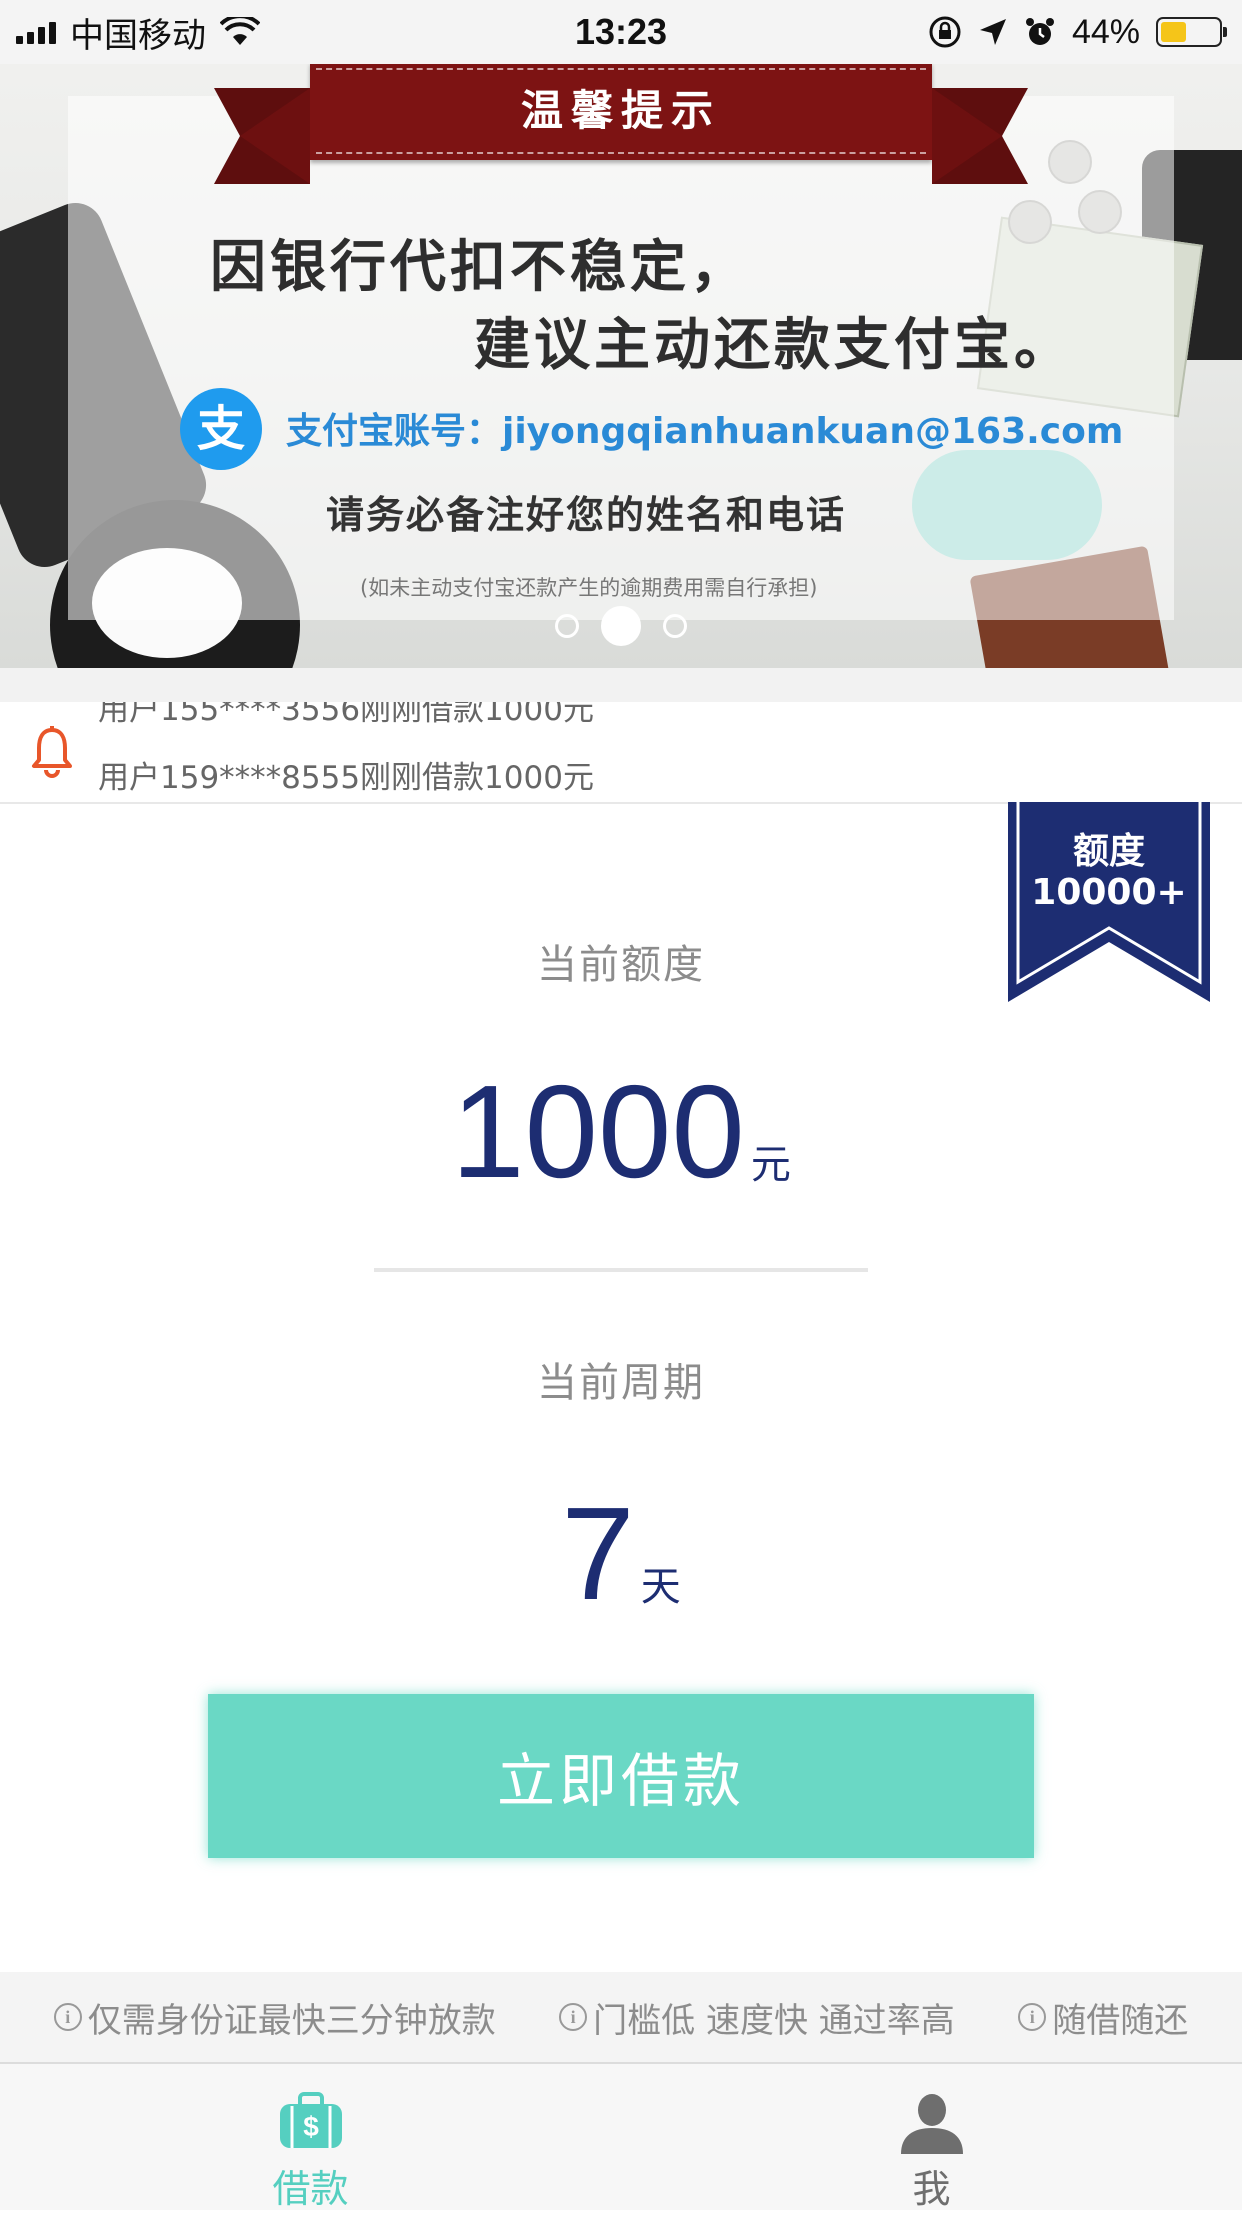  Describe the element at coordinates (621, 1270) in the screenshot. I see `section-divider` at that location.